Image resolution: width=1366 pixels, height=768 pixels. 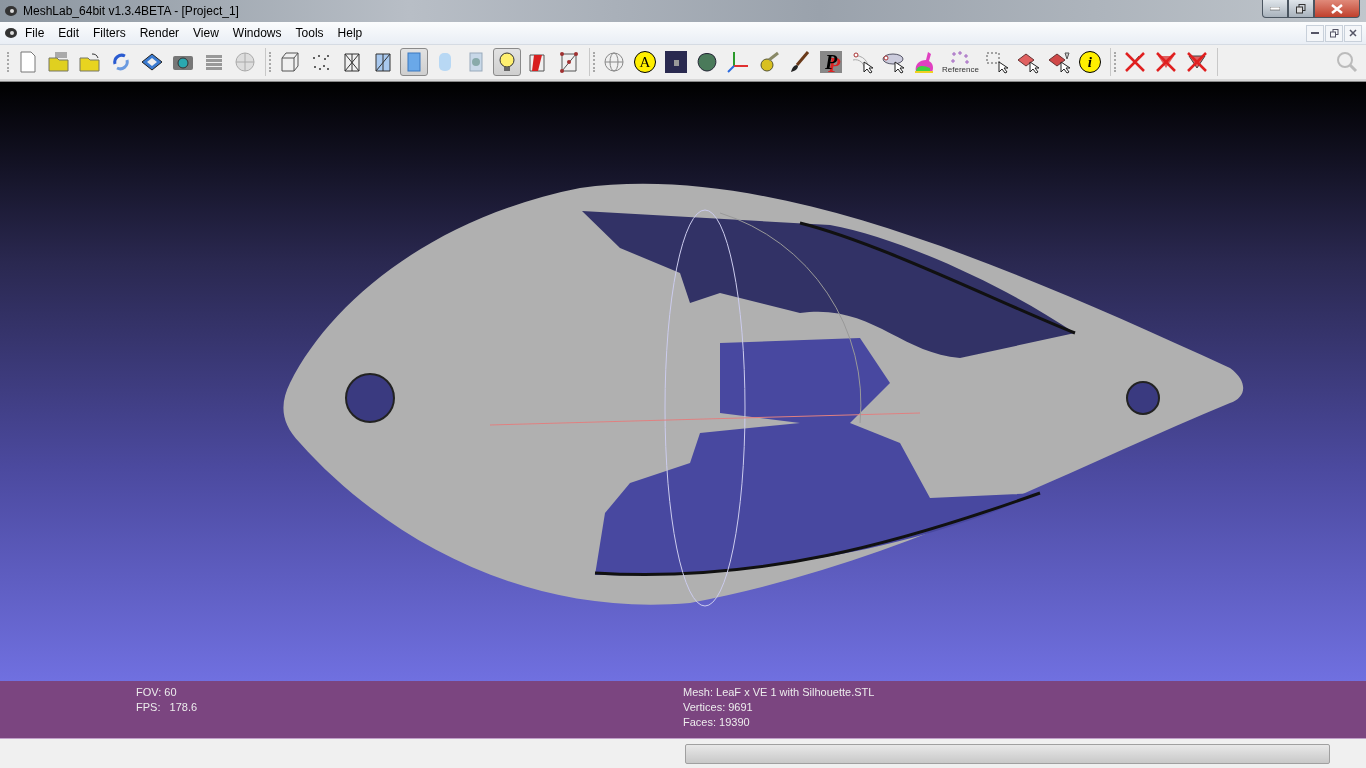 What do you see at coordinates (507, 62) in the screenshot?
I see `bulb-button` at bounding box center [507, 62].